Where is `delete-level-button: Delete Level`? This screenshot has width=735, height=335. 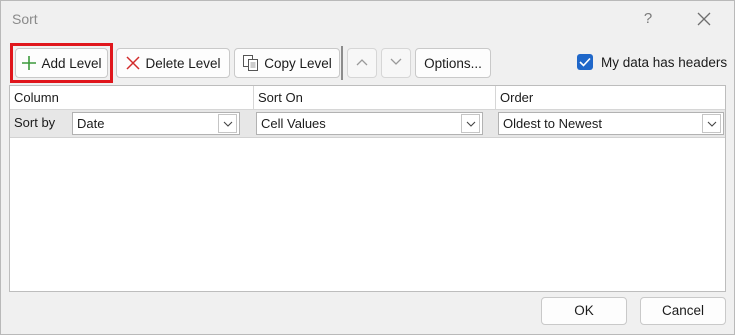
delete-level-button: Delete Level is located at coordinates (173, 63).